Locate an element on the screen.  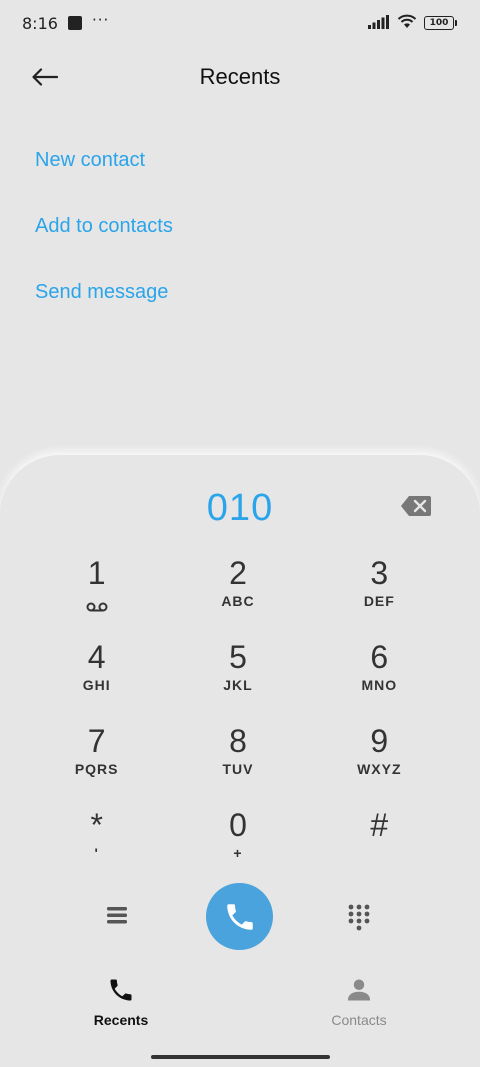
wifi-icon is located at coordinates (407, 23).